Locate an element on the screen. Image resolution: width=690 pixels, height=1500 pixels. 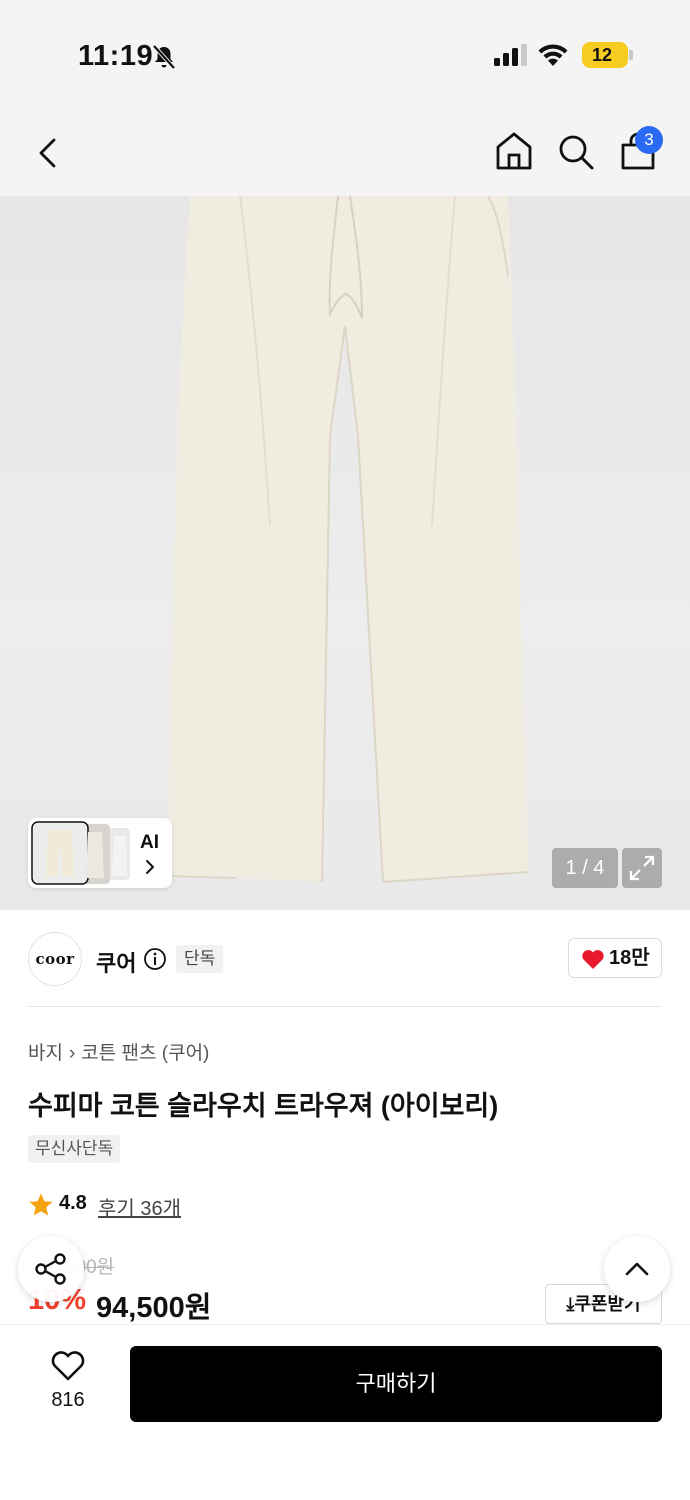
heart-icon is located at coordinates (593, 959).